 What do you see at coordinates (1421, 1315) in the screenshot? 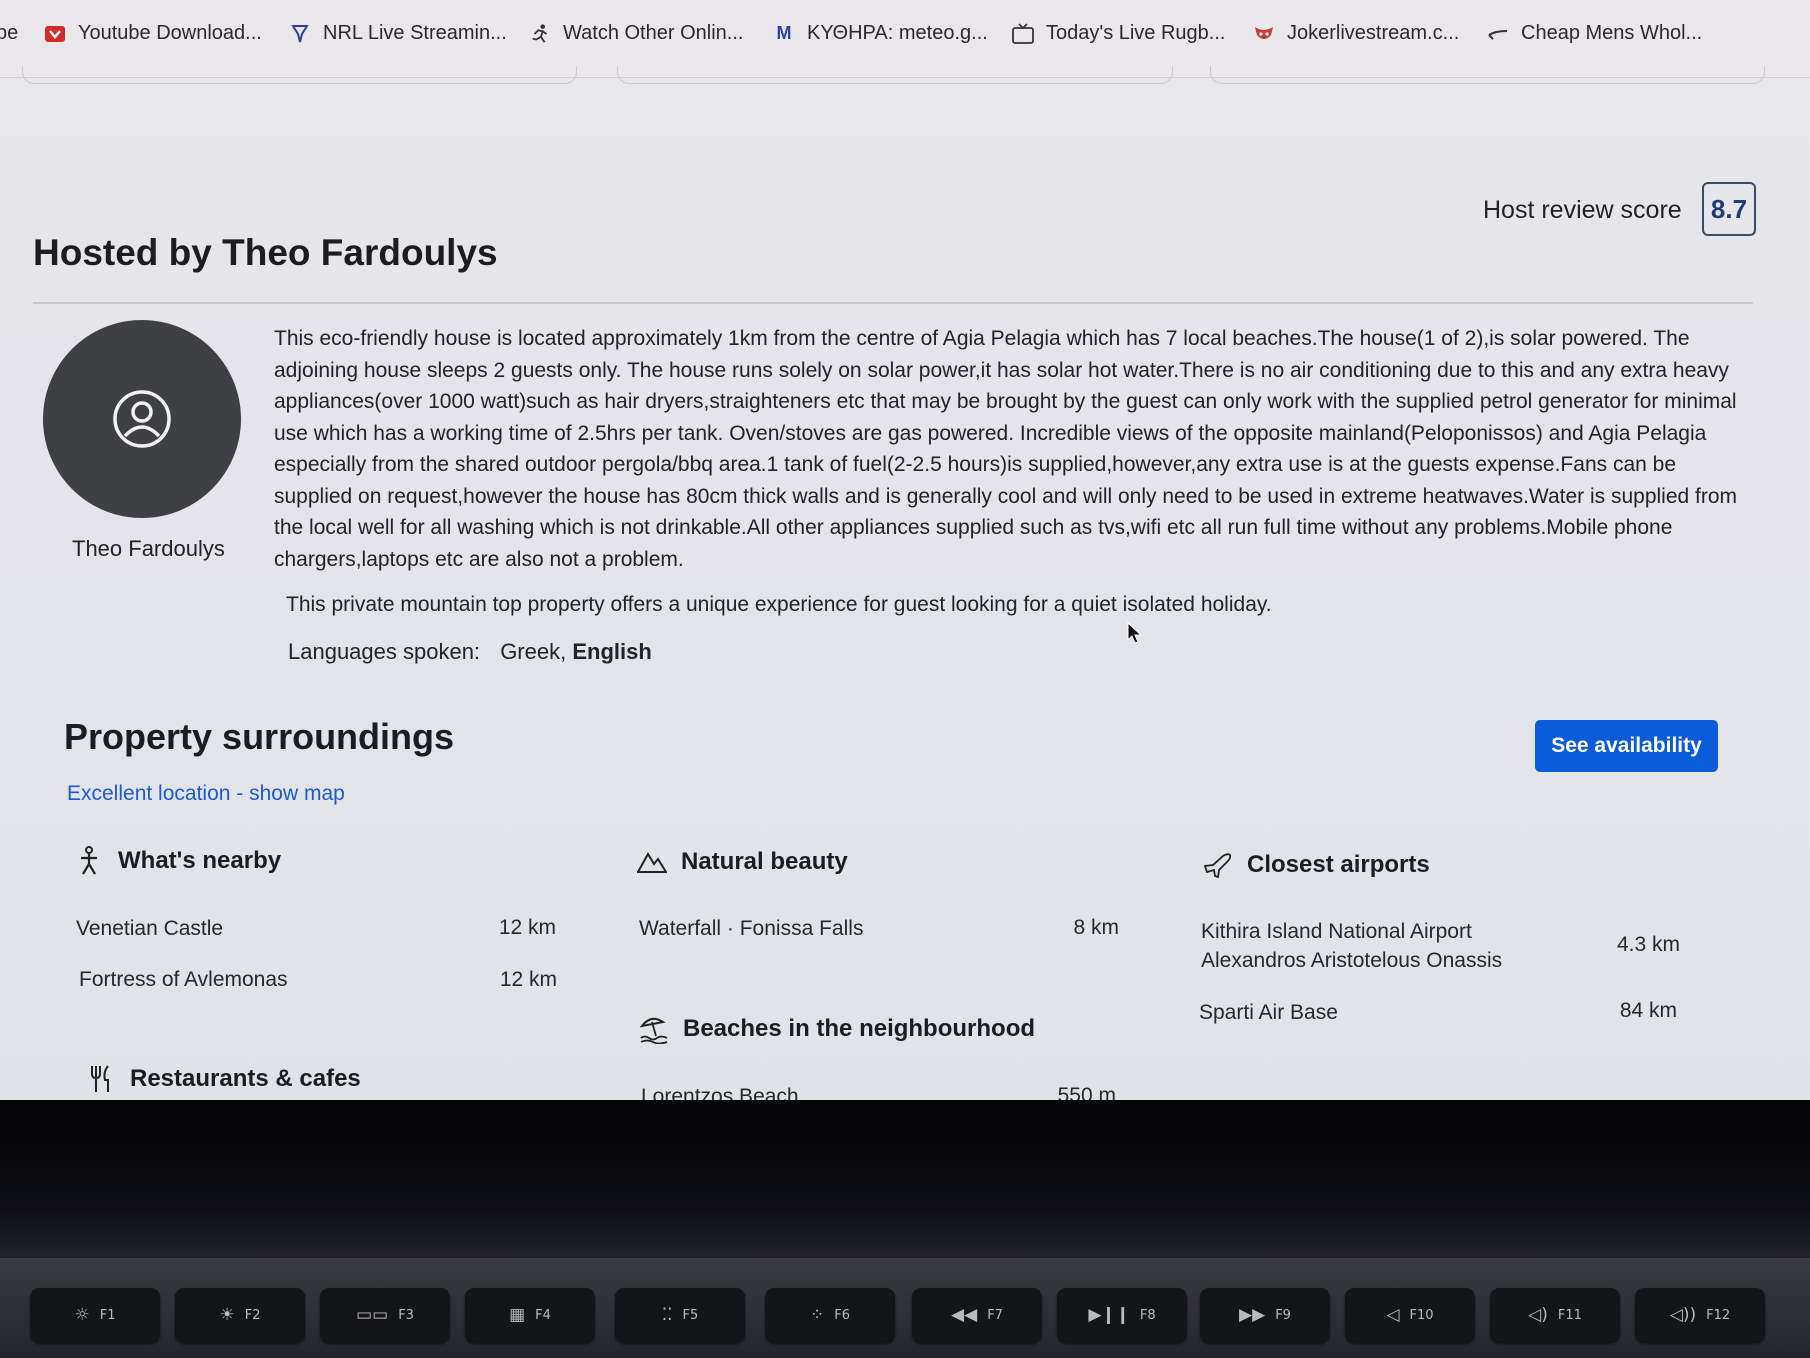
I see `key-label: F10` at bounding box center [1421, 1315].